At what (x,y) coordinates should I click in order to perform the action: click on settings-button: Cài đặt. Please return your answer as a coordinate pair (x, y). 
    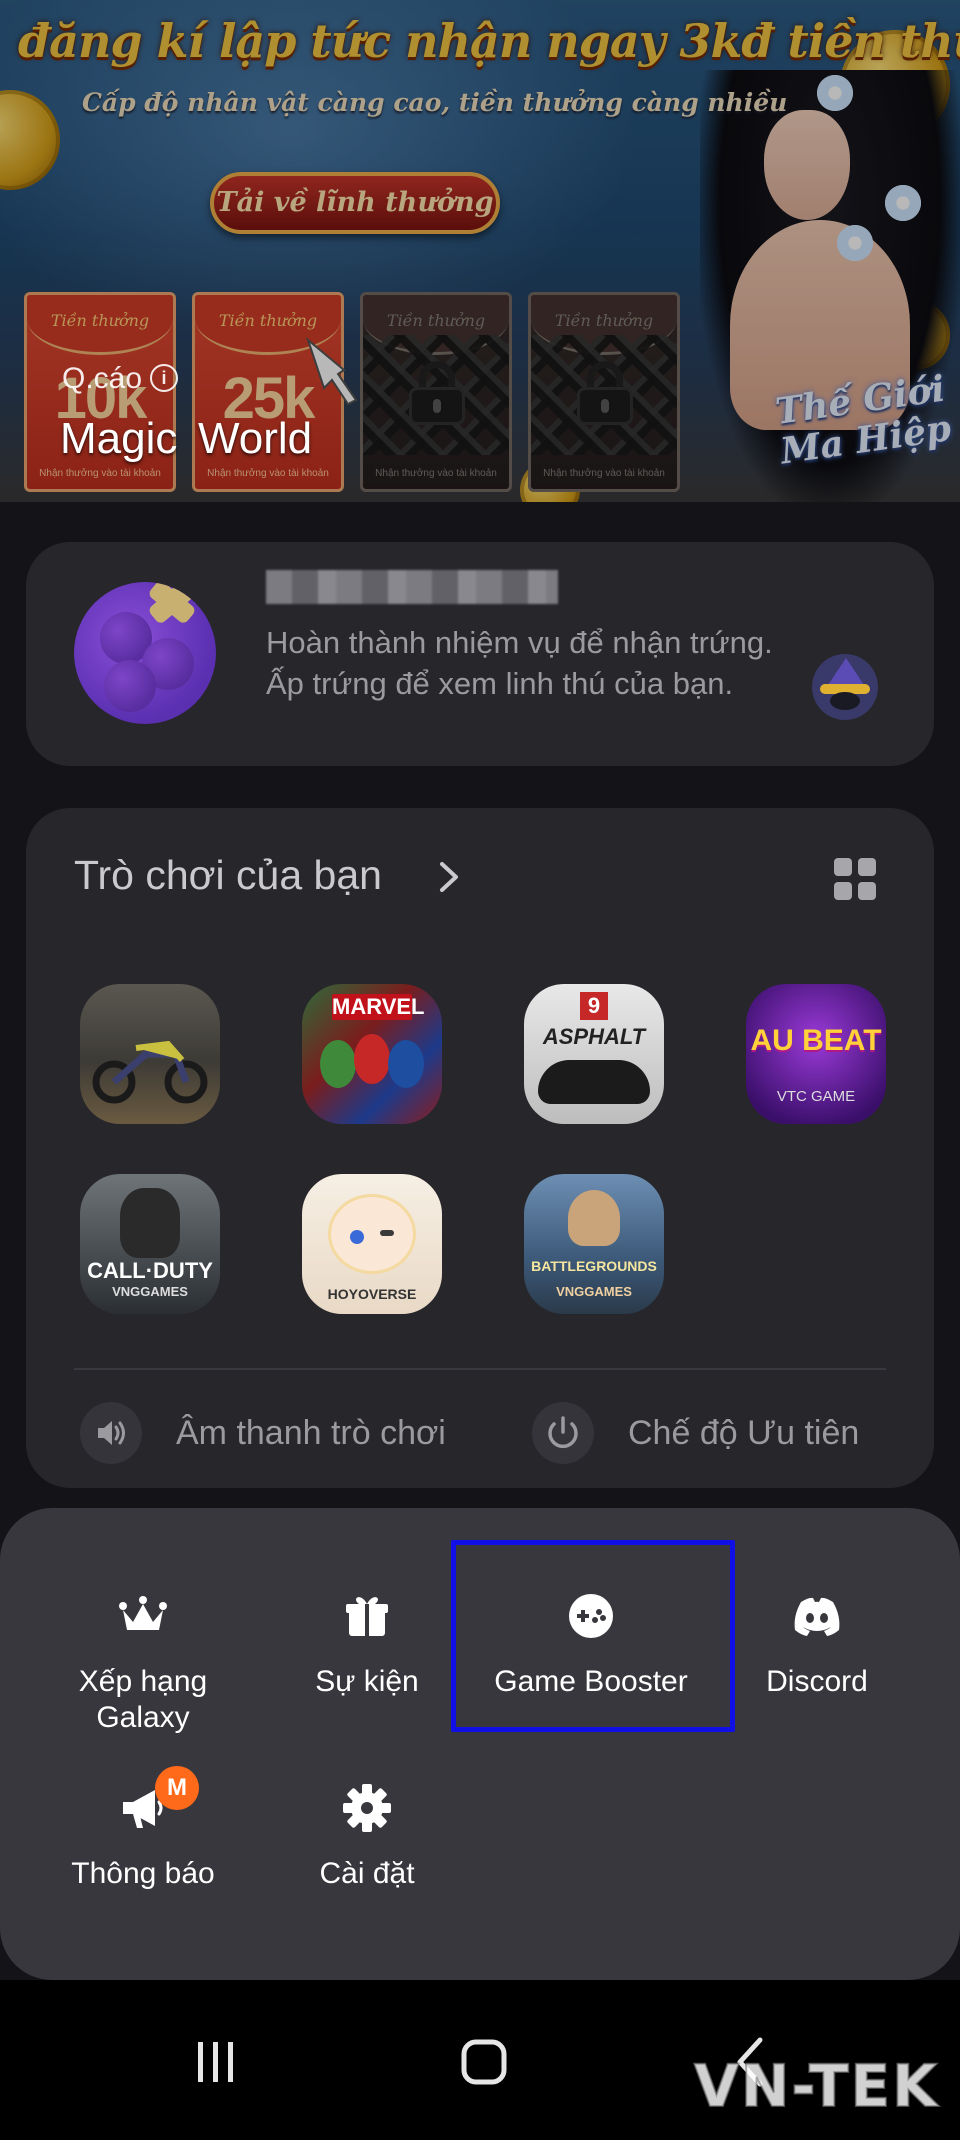
    Looking at the image, I should click on (367, 1836).